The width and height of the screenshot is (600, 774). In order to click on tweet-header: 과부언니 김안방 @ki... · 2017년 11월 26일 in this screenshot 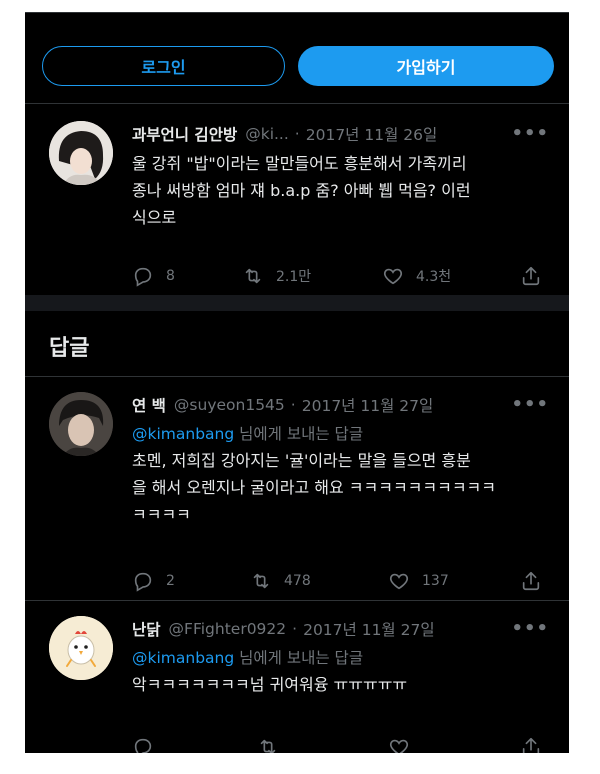, I will do `click(340, 134)`.